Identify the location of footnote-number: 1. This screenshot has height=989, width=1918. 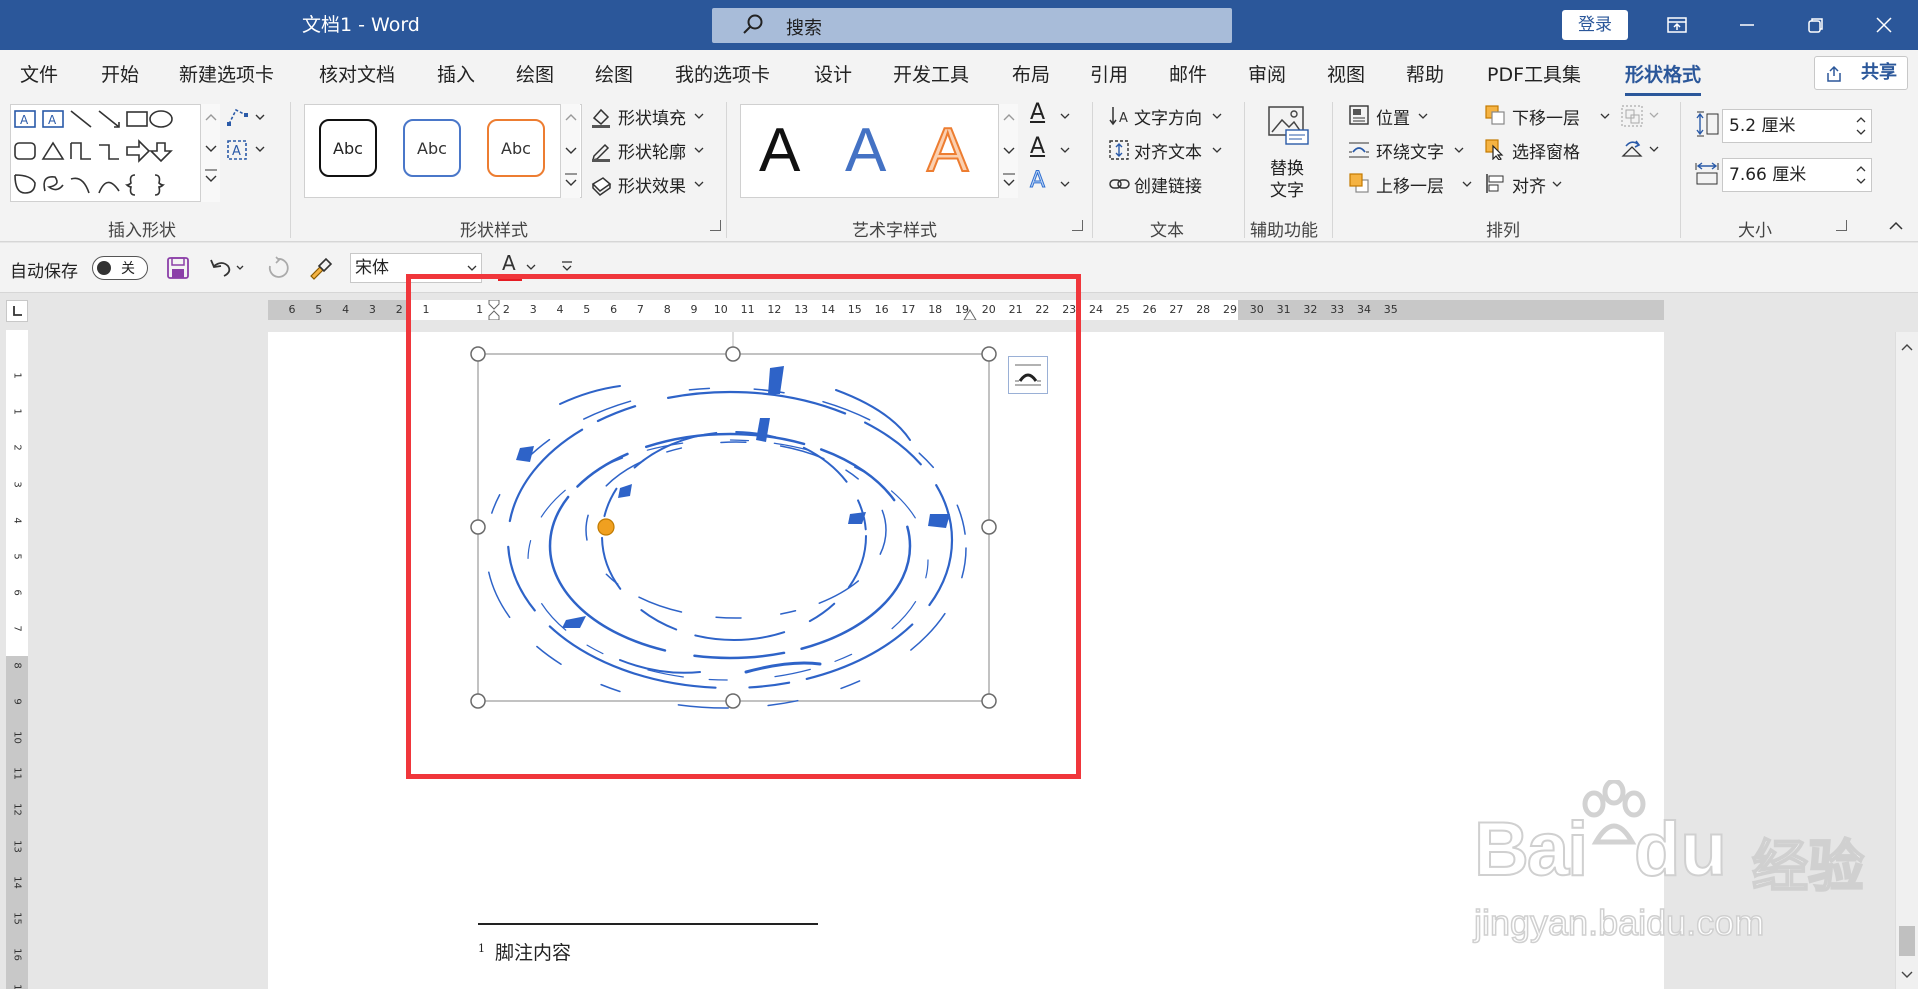
(481, 948).